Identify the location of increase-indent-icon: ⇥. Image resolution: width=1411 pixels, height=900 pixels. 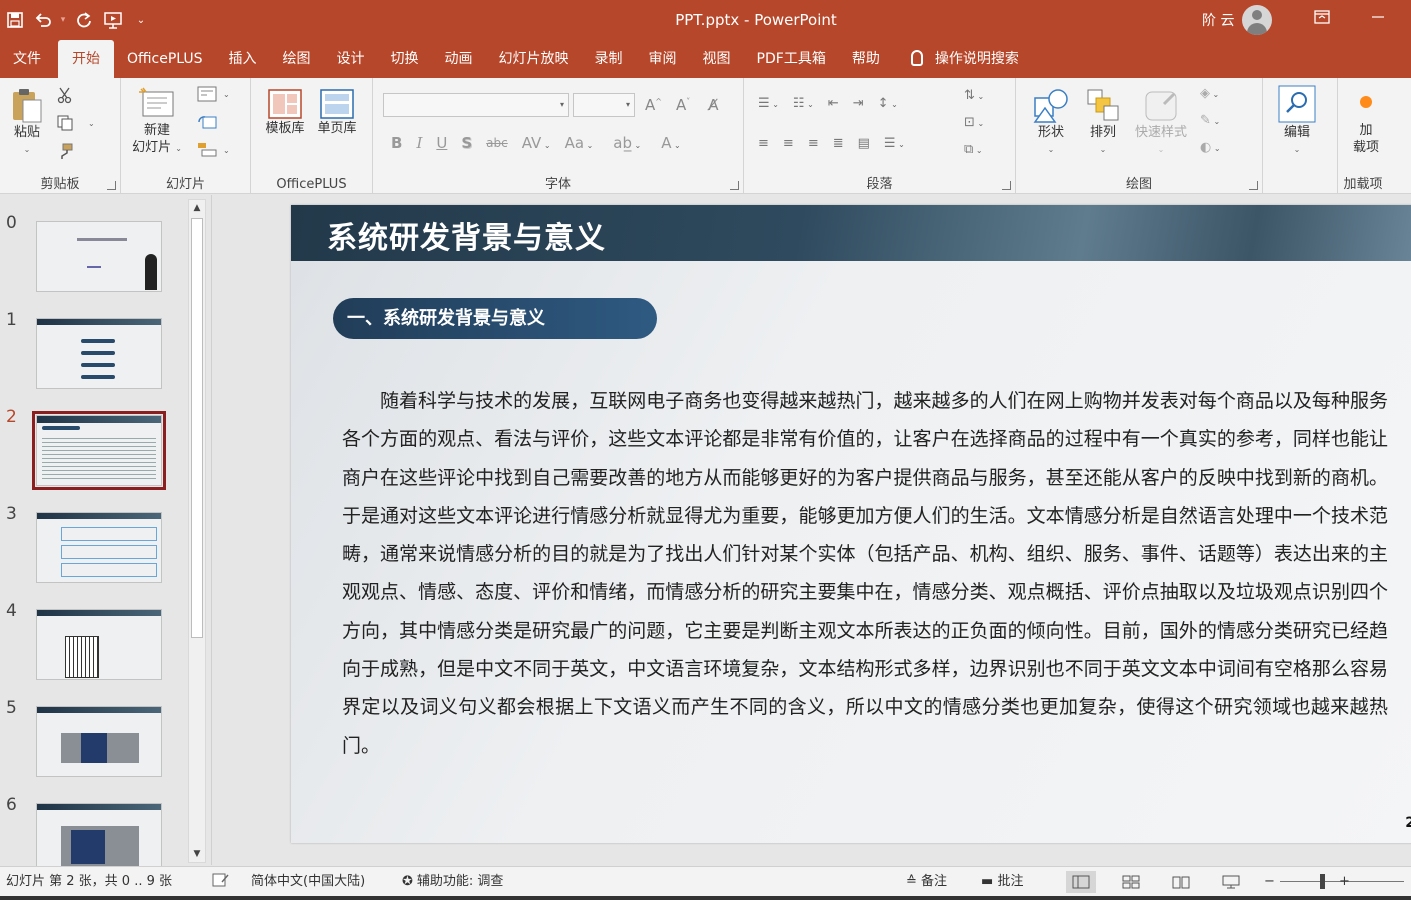
(858, 103).